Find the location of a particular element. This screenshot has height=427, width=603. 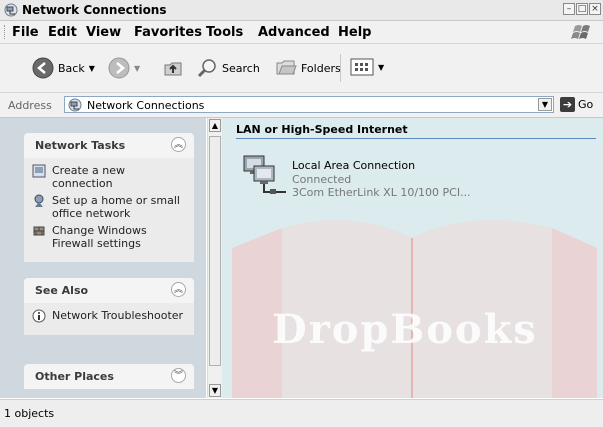

menu-help: Help is located at coordinates (354, 32).